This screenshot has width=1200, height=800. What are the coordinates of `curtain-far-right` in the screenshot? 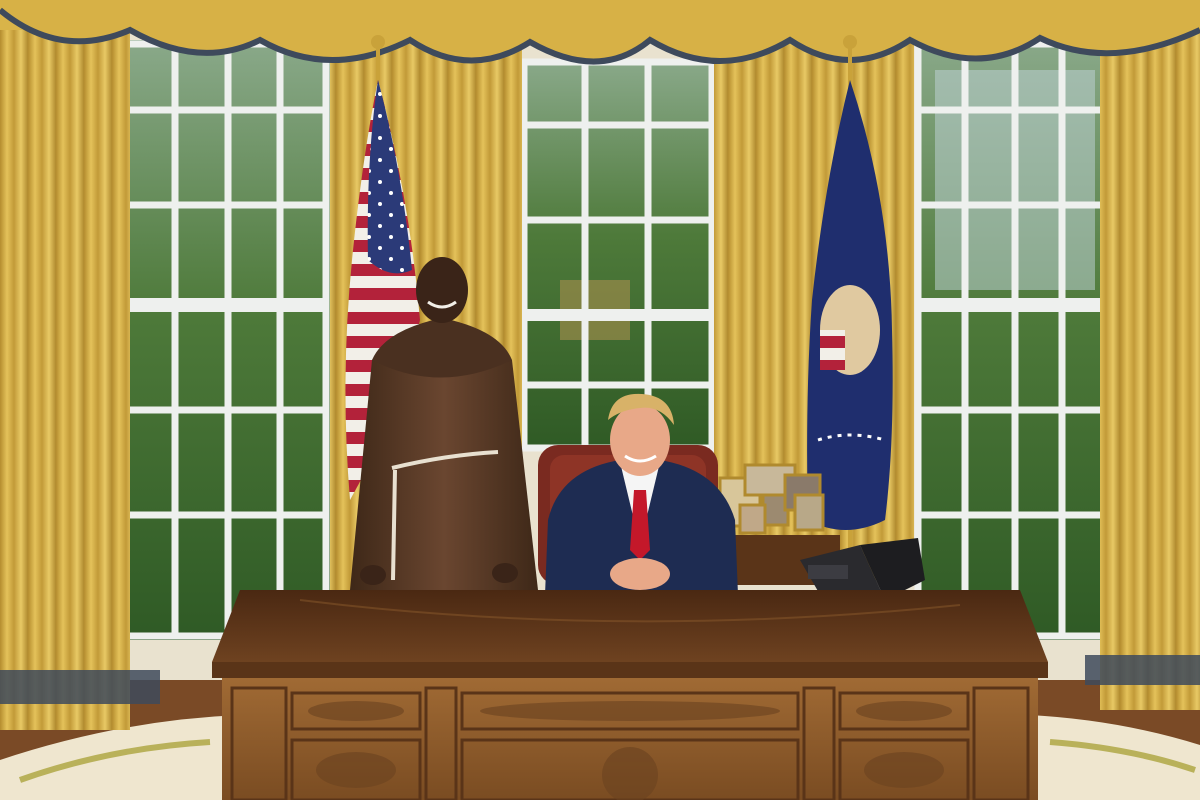 It's located at (1150, 365).